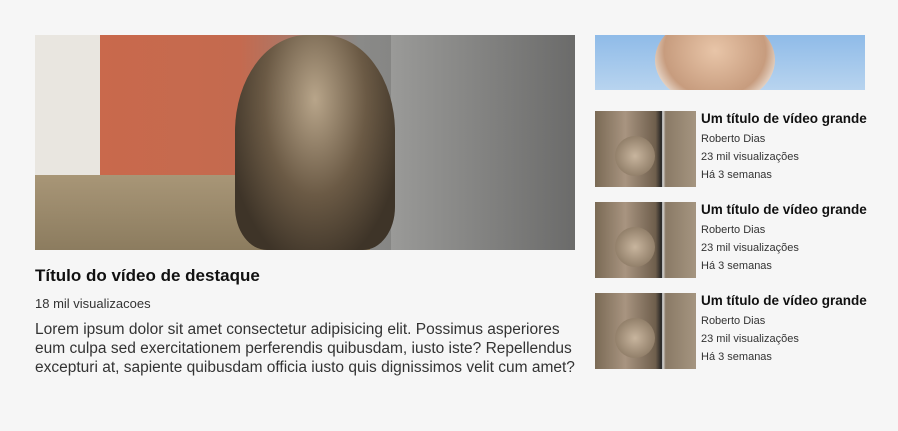 This screenshot has height=431, width=898. What do you see at coordinates (147, 276) in the screenshot?
I see `featured-title: Título do vídeo de destaque` at bounding box center [147, 276].